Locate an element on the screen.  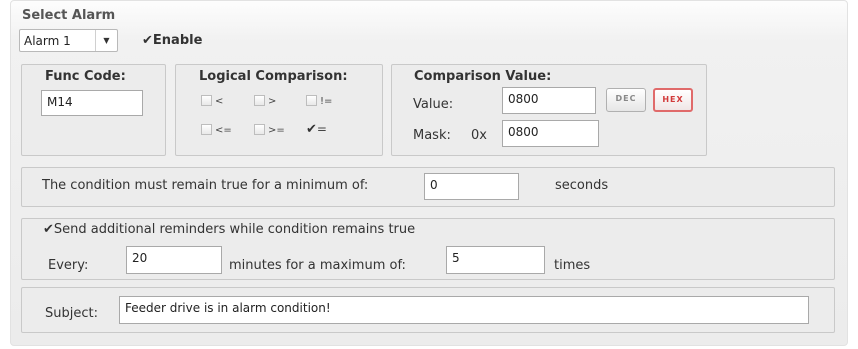
max-times-input: 5 is located at coordinates (495, 260).